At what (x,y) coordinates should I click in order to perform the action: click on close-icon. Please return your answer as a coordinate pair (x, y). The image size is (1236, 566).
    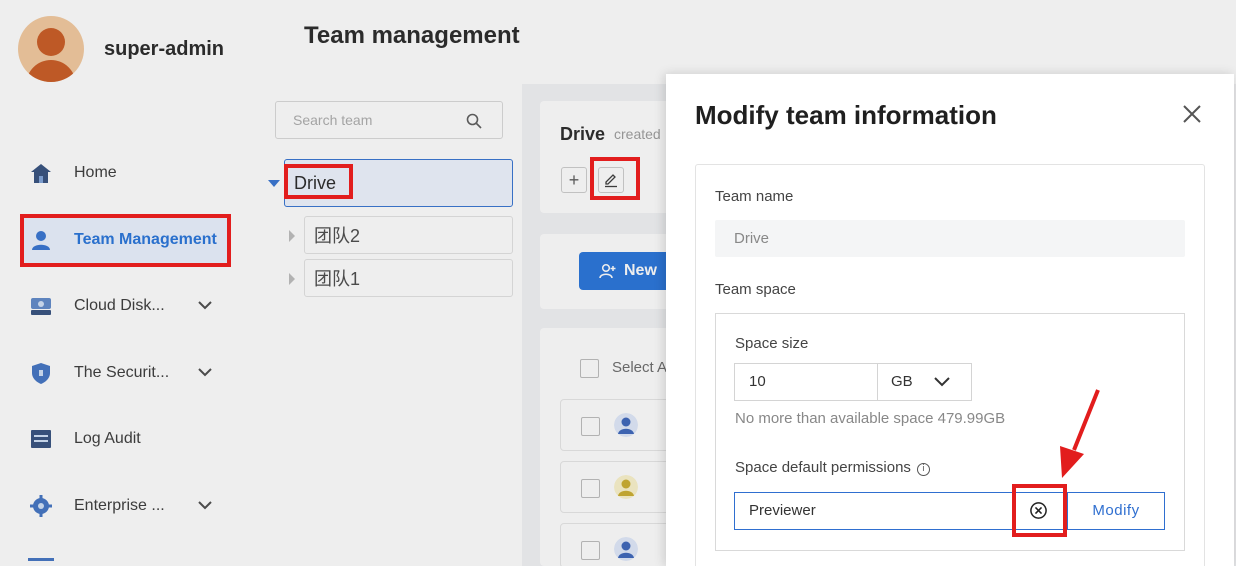
    Looking at the image, I should click on (1192, 114).